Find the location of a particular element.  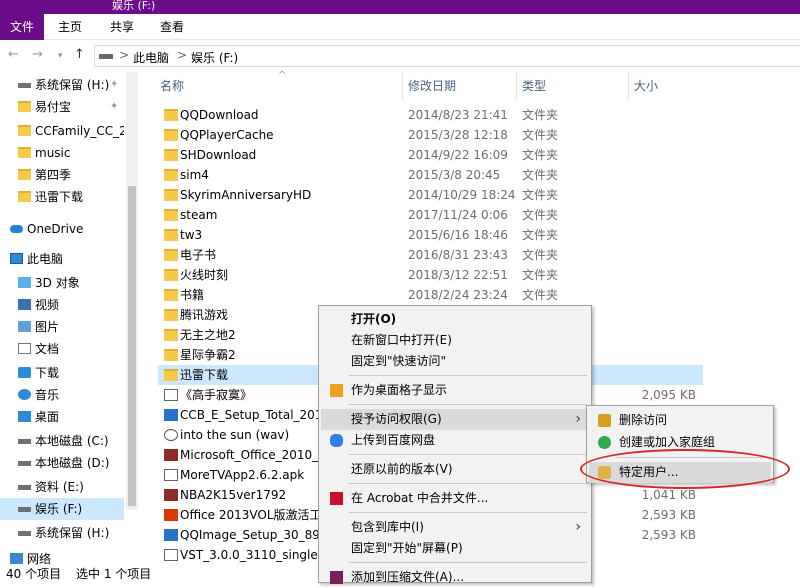

tab-view: 查看 is located at coordinates (172, 27).